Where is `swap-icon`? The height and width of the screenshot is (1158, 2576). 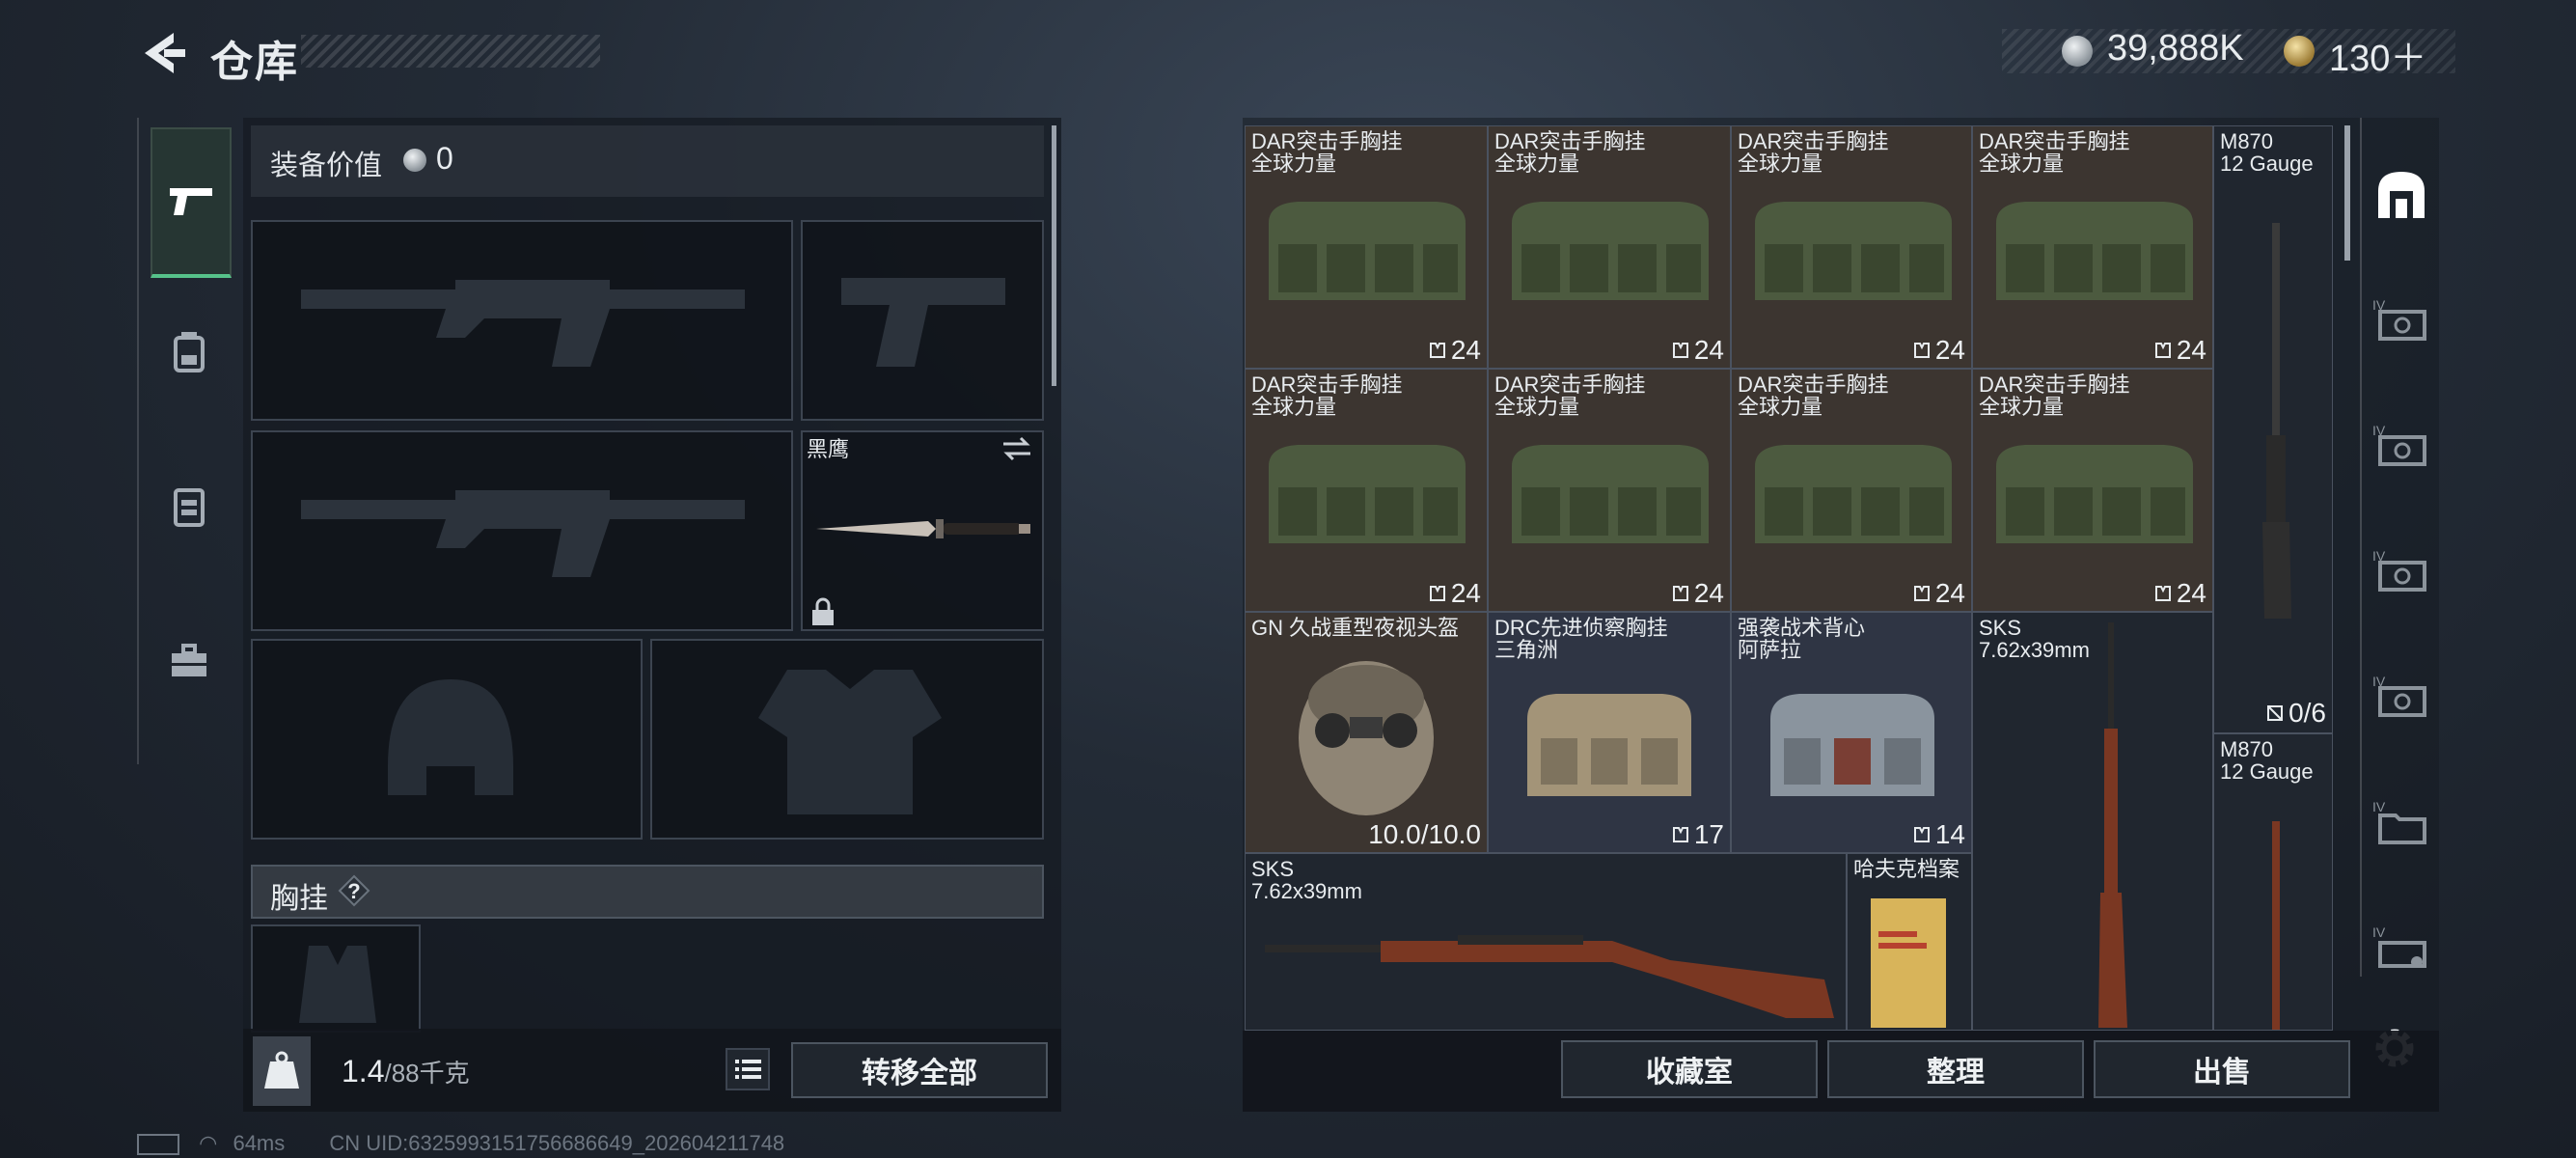
swap-icon is located at coordinates (1017, 448).